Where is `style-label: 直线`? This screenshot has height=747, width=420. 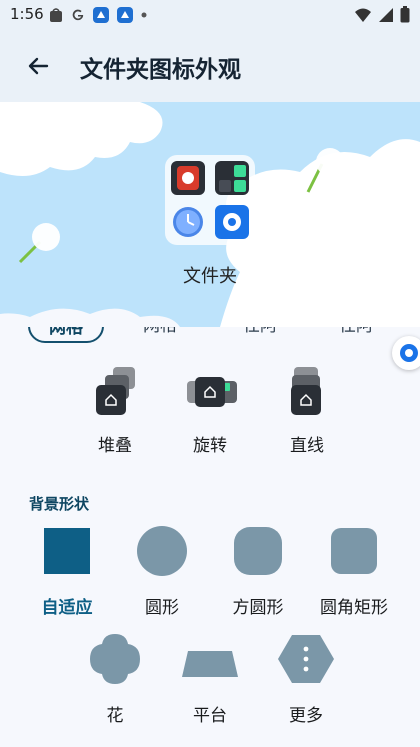 style-label: 直线 is located at coordinates (307, 446).